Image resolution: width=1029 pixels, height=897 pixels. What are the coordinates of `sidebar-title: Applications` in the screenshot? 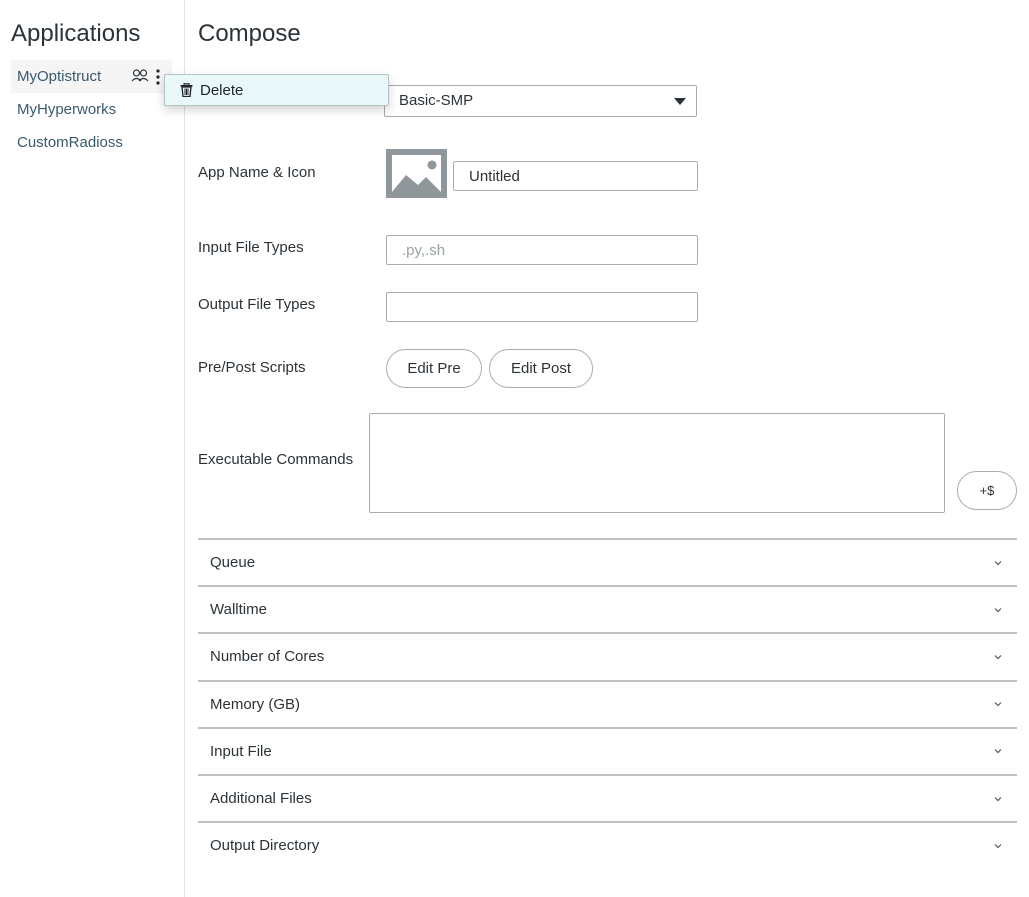 It's located at (76, 33).